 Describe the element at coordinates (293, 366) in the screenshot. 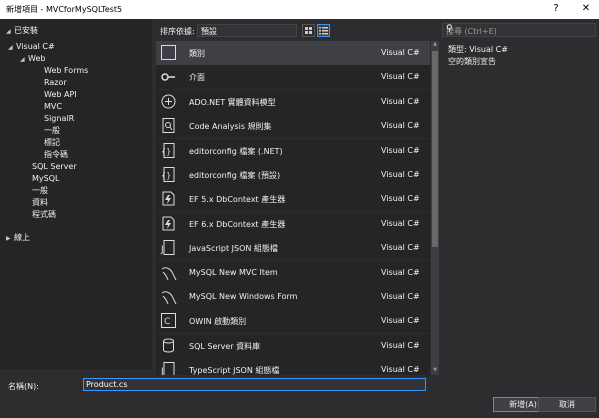

I see `template-row: J TypeScript JSON 組態檔 Visual C#` at that location.